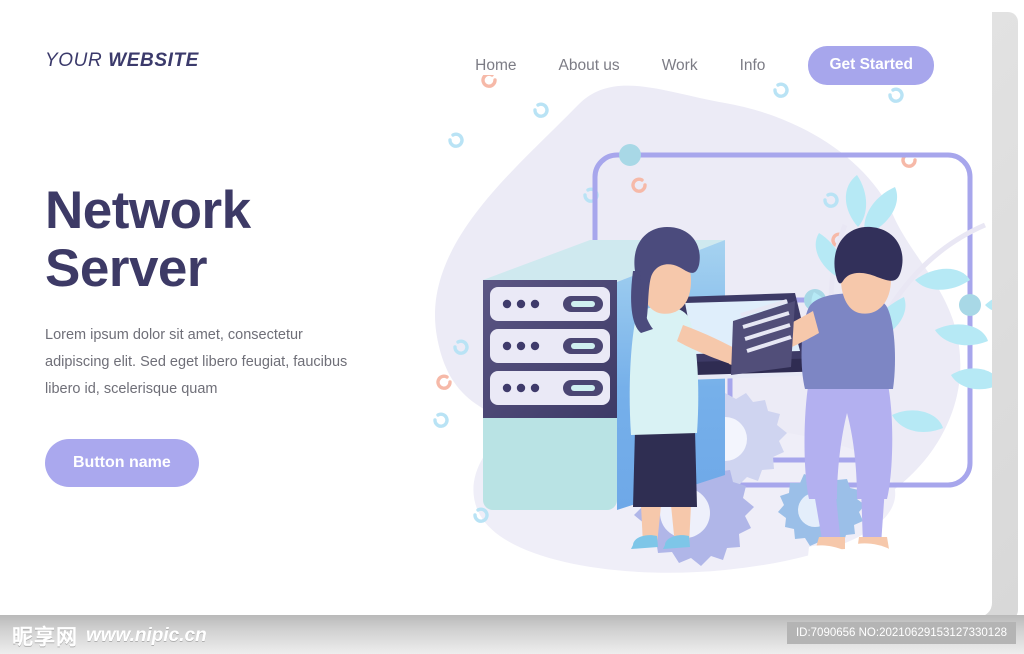  Describe the element at coordinates (126, 268) in the screenshot. I see `page-title-line-2: Server` at that location.